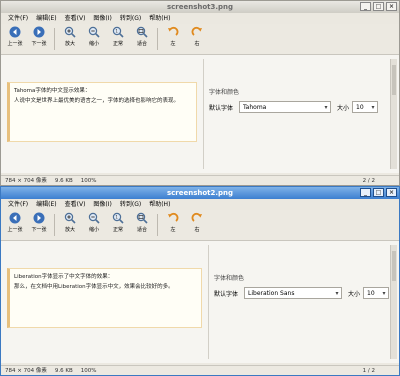 Image resolution: width=400 pixels, height=376 pixels. What do you see at coordinates (368, 371) in the screenshot?
I see `status-page: 1 / 2` at bounding box center [368, 371].